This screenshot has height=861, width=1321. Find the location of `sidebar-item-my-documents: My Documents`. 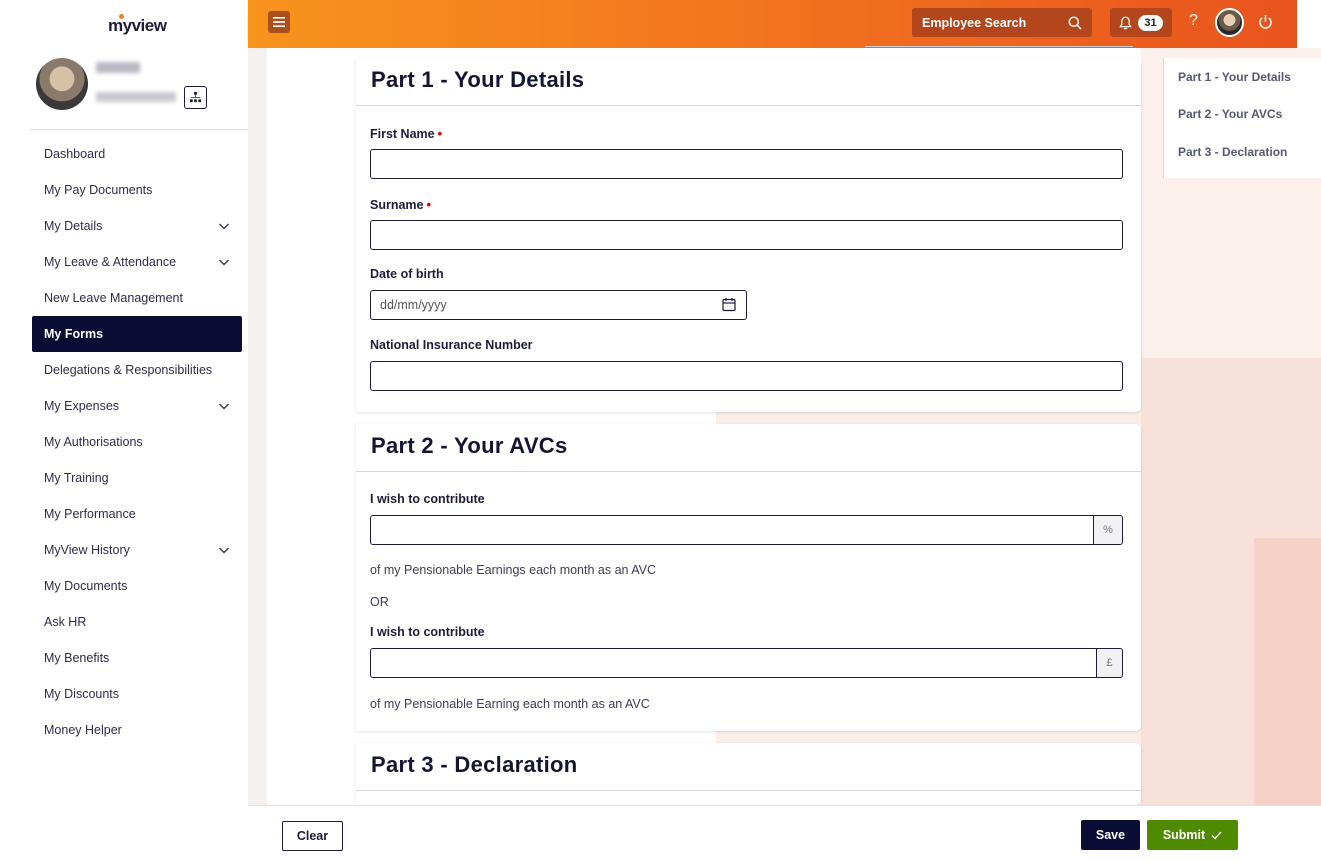

sidebar-item-my-documents: My Documents is located at coordinates (137, 586).